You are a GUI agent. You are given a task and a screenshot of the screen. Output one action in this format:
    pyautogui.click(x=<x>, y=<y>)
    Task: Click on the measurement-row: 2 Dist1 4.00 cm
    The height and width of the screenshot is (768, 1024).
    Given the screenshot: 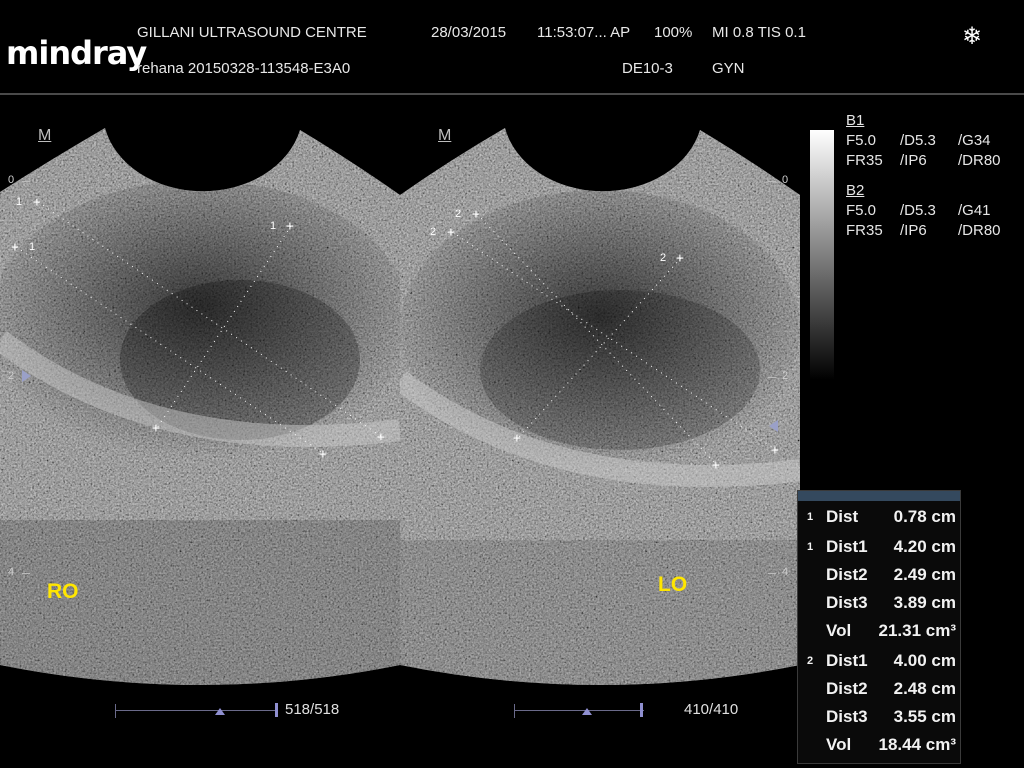 What is the action you would take?
    pyautogui.click(x=881, y=660)
    